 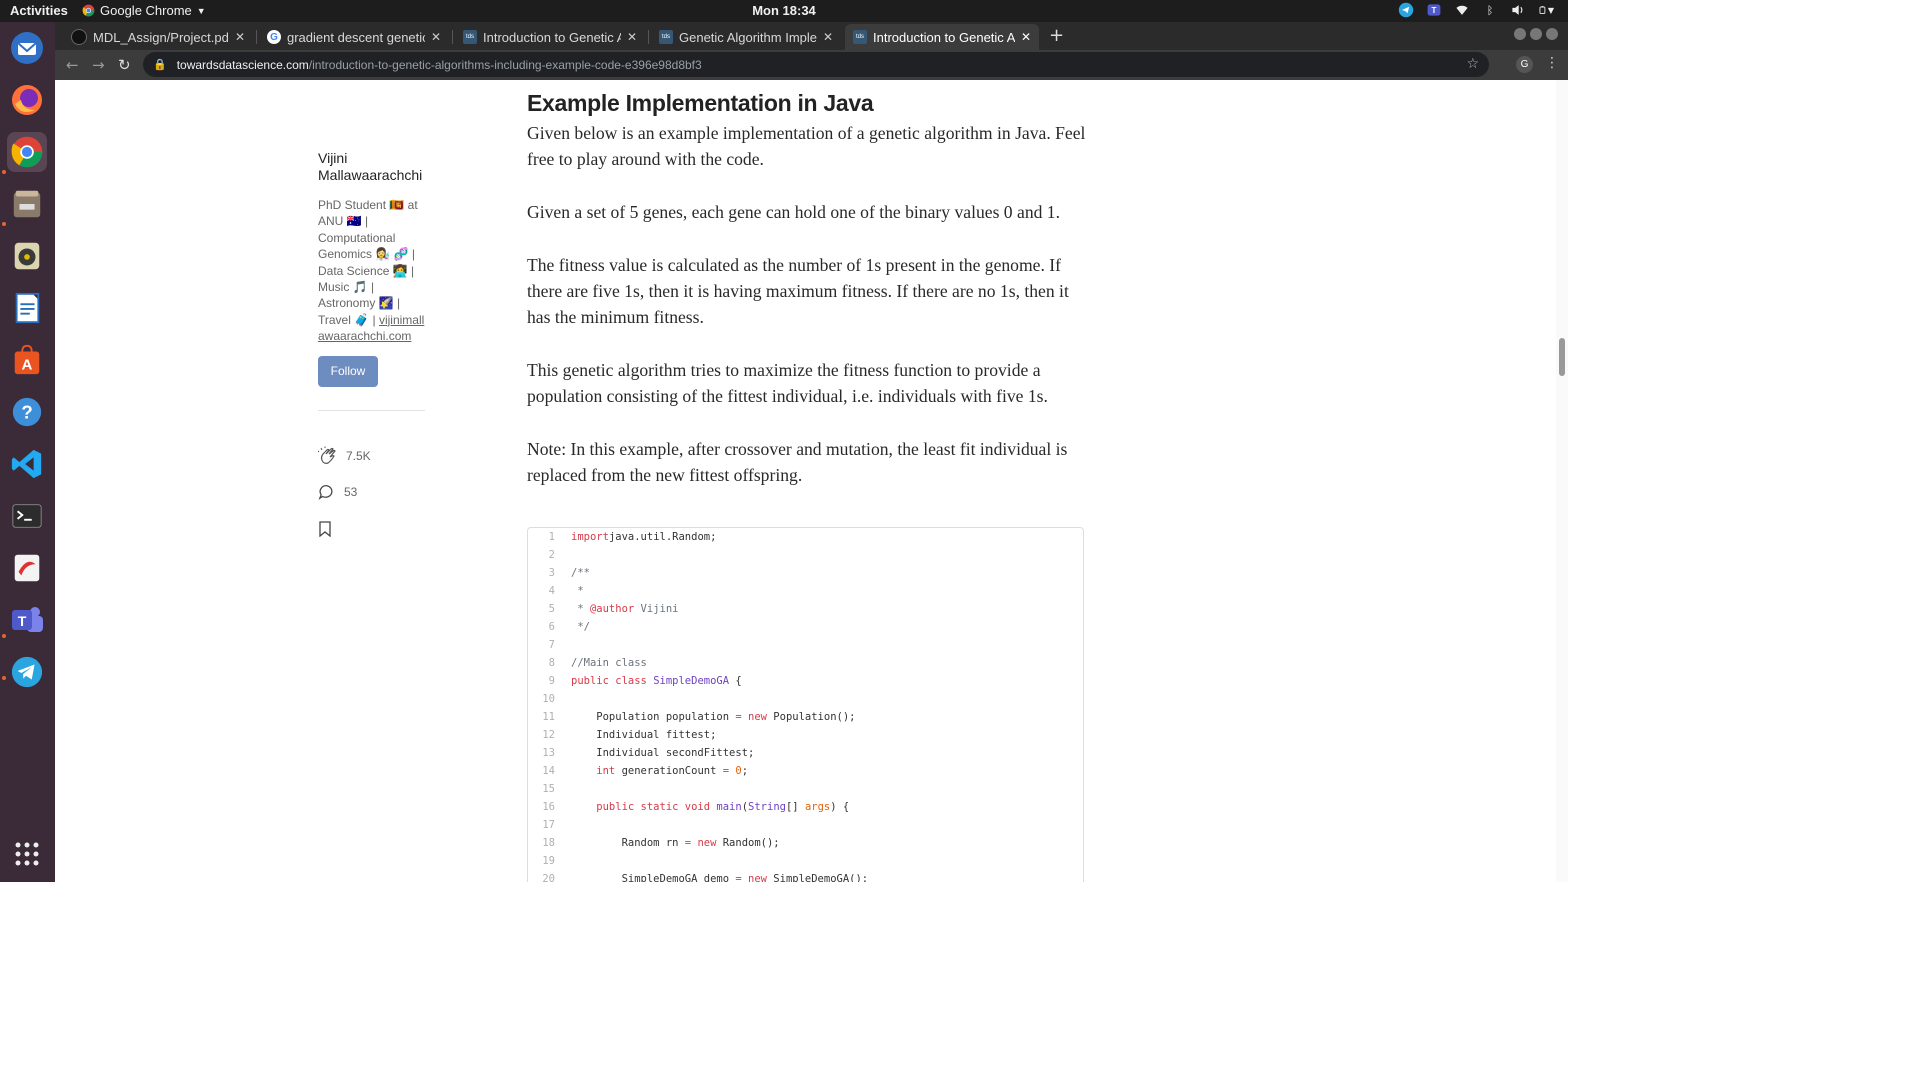 What do you see at coordinates (27, 360) in the screenshot?
I see `software-center-icon: A` at bounding box center [27, 360].